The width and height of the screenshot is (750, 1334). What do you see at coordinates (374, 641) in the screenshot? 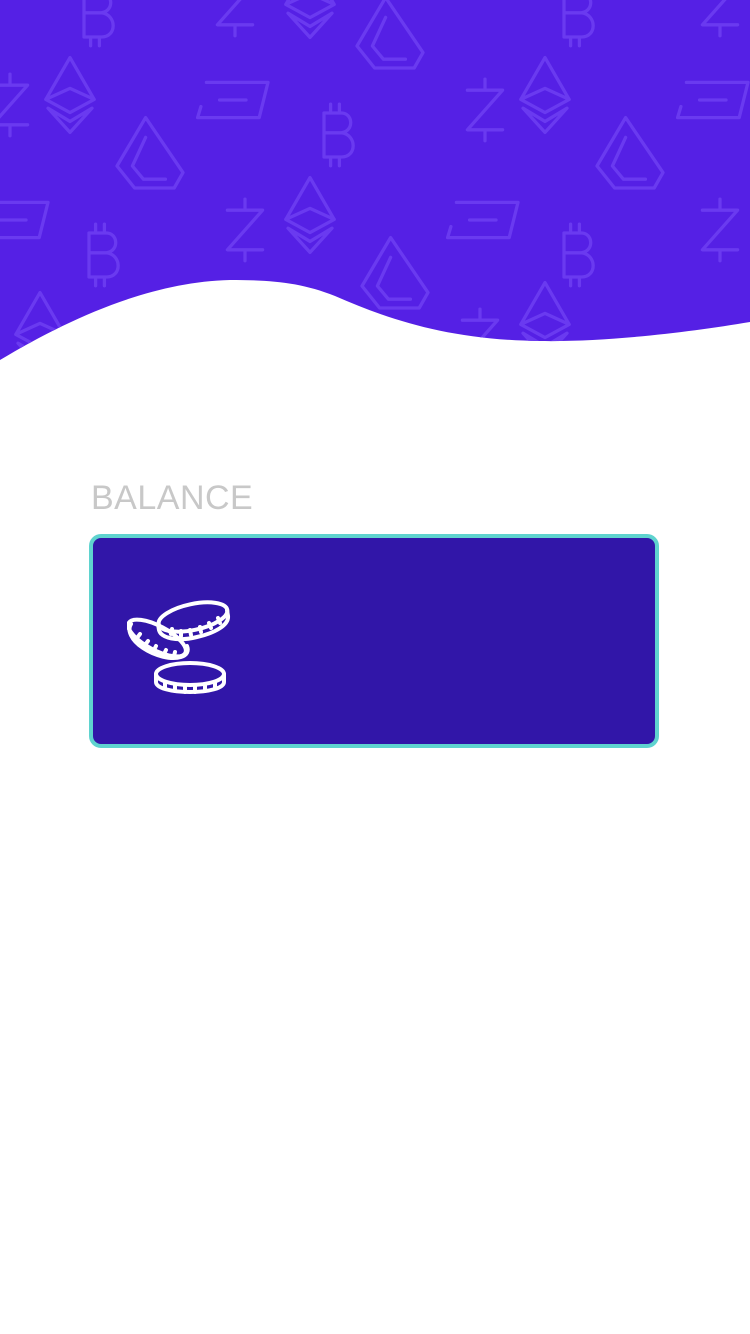
I see `balance-card` at bounding box center [374, 641].